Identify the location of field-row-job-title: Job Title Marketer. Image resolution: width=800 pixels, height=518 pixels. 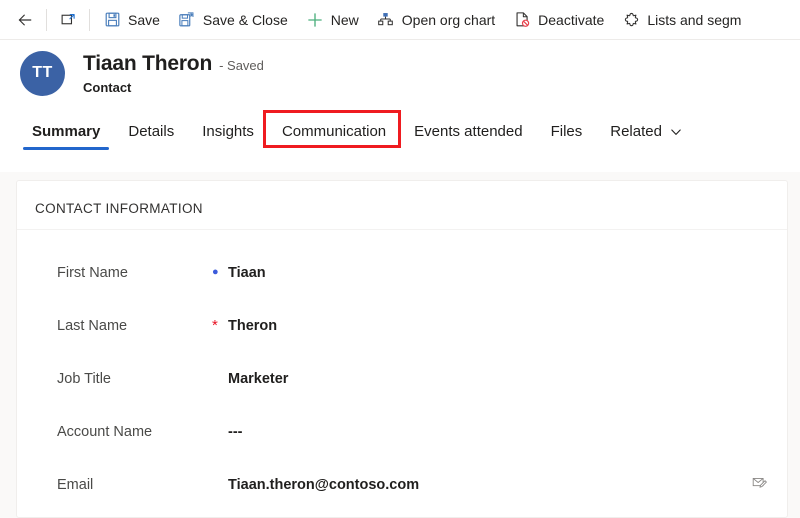
(402, 378).